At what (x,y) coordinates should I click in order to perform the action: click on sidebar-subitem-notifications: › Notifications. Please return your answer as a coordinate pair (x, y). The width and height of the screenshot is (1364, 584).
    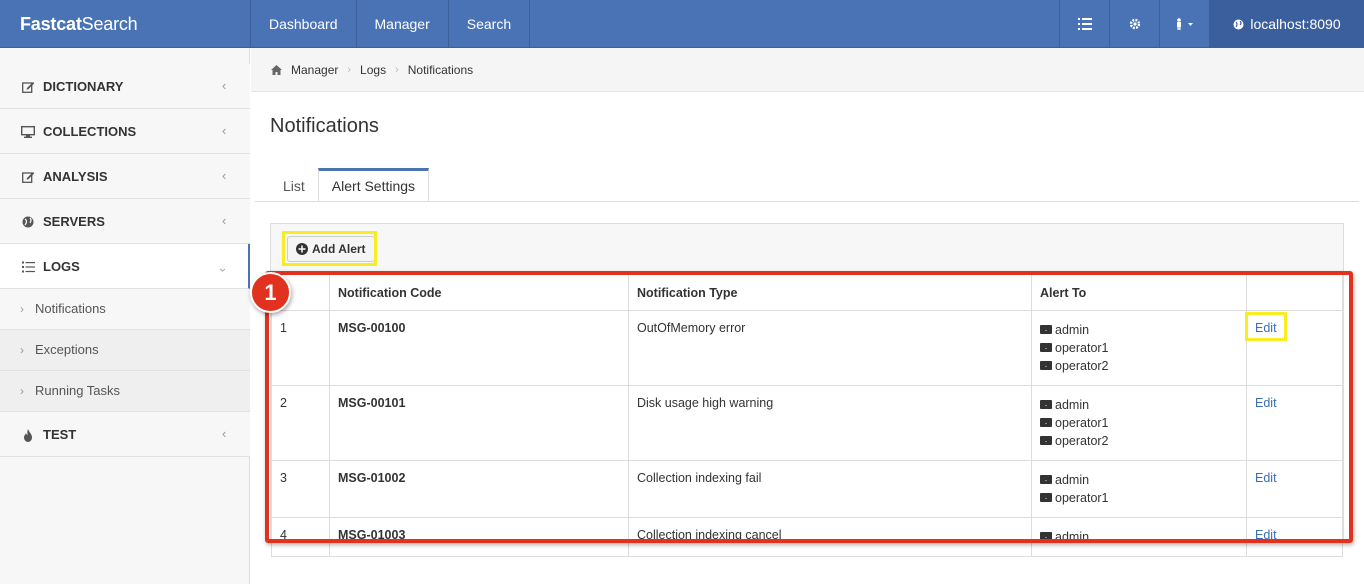
    Looking at the image, I should click on (125, 309).